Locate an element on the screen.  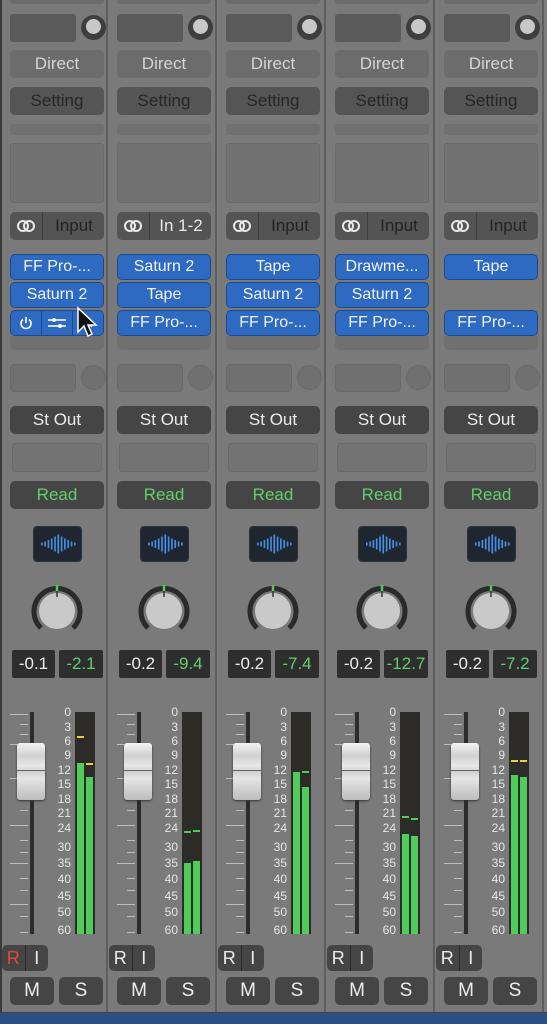
sliders-icon is located at coordinates (57, 323).